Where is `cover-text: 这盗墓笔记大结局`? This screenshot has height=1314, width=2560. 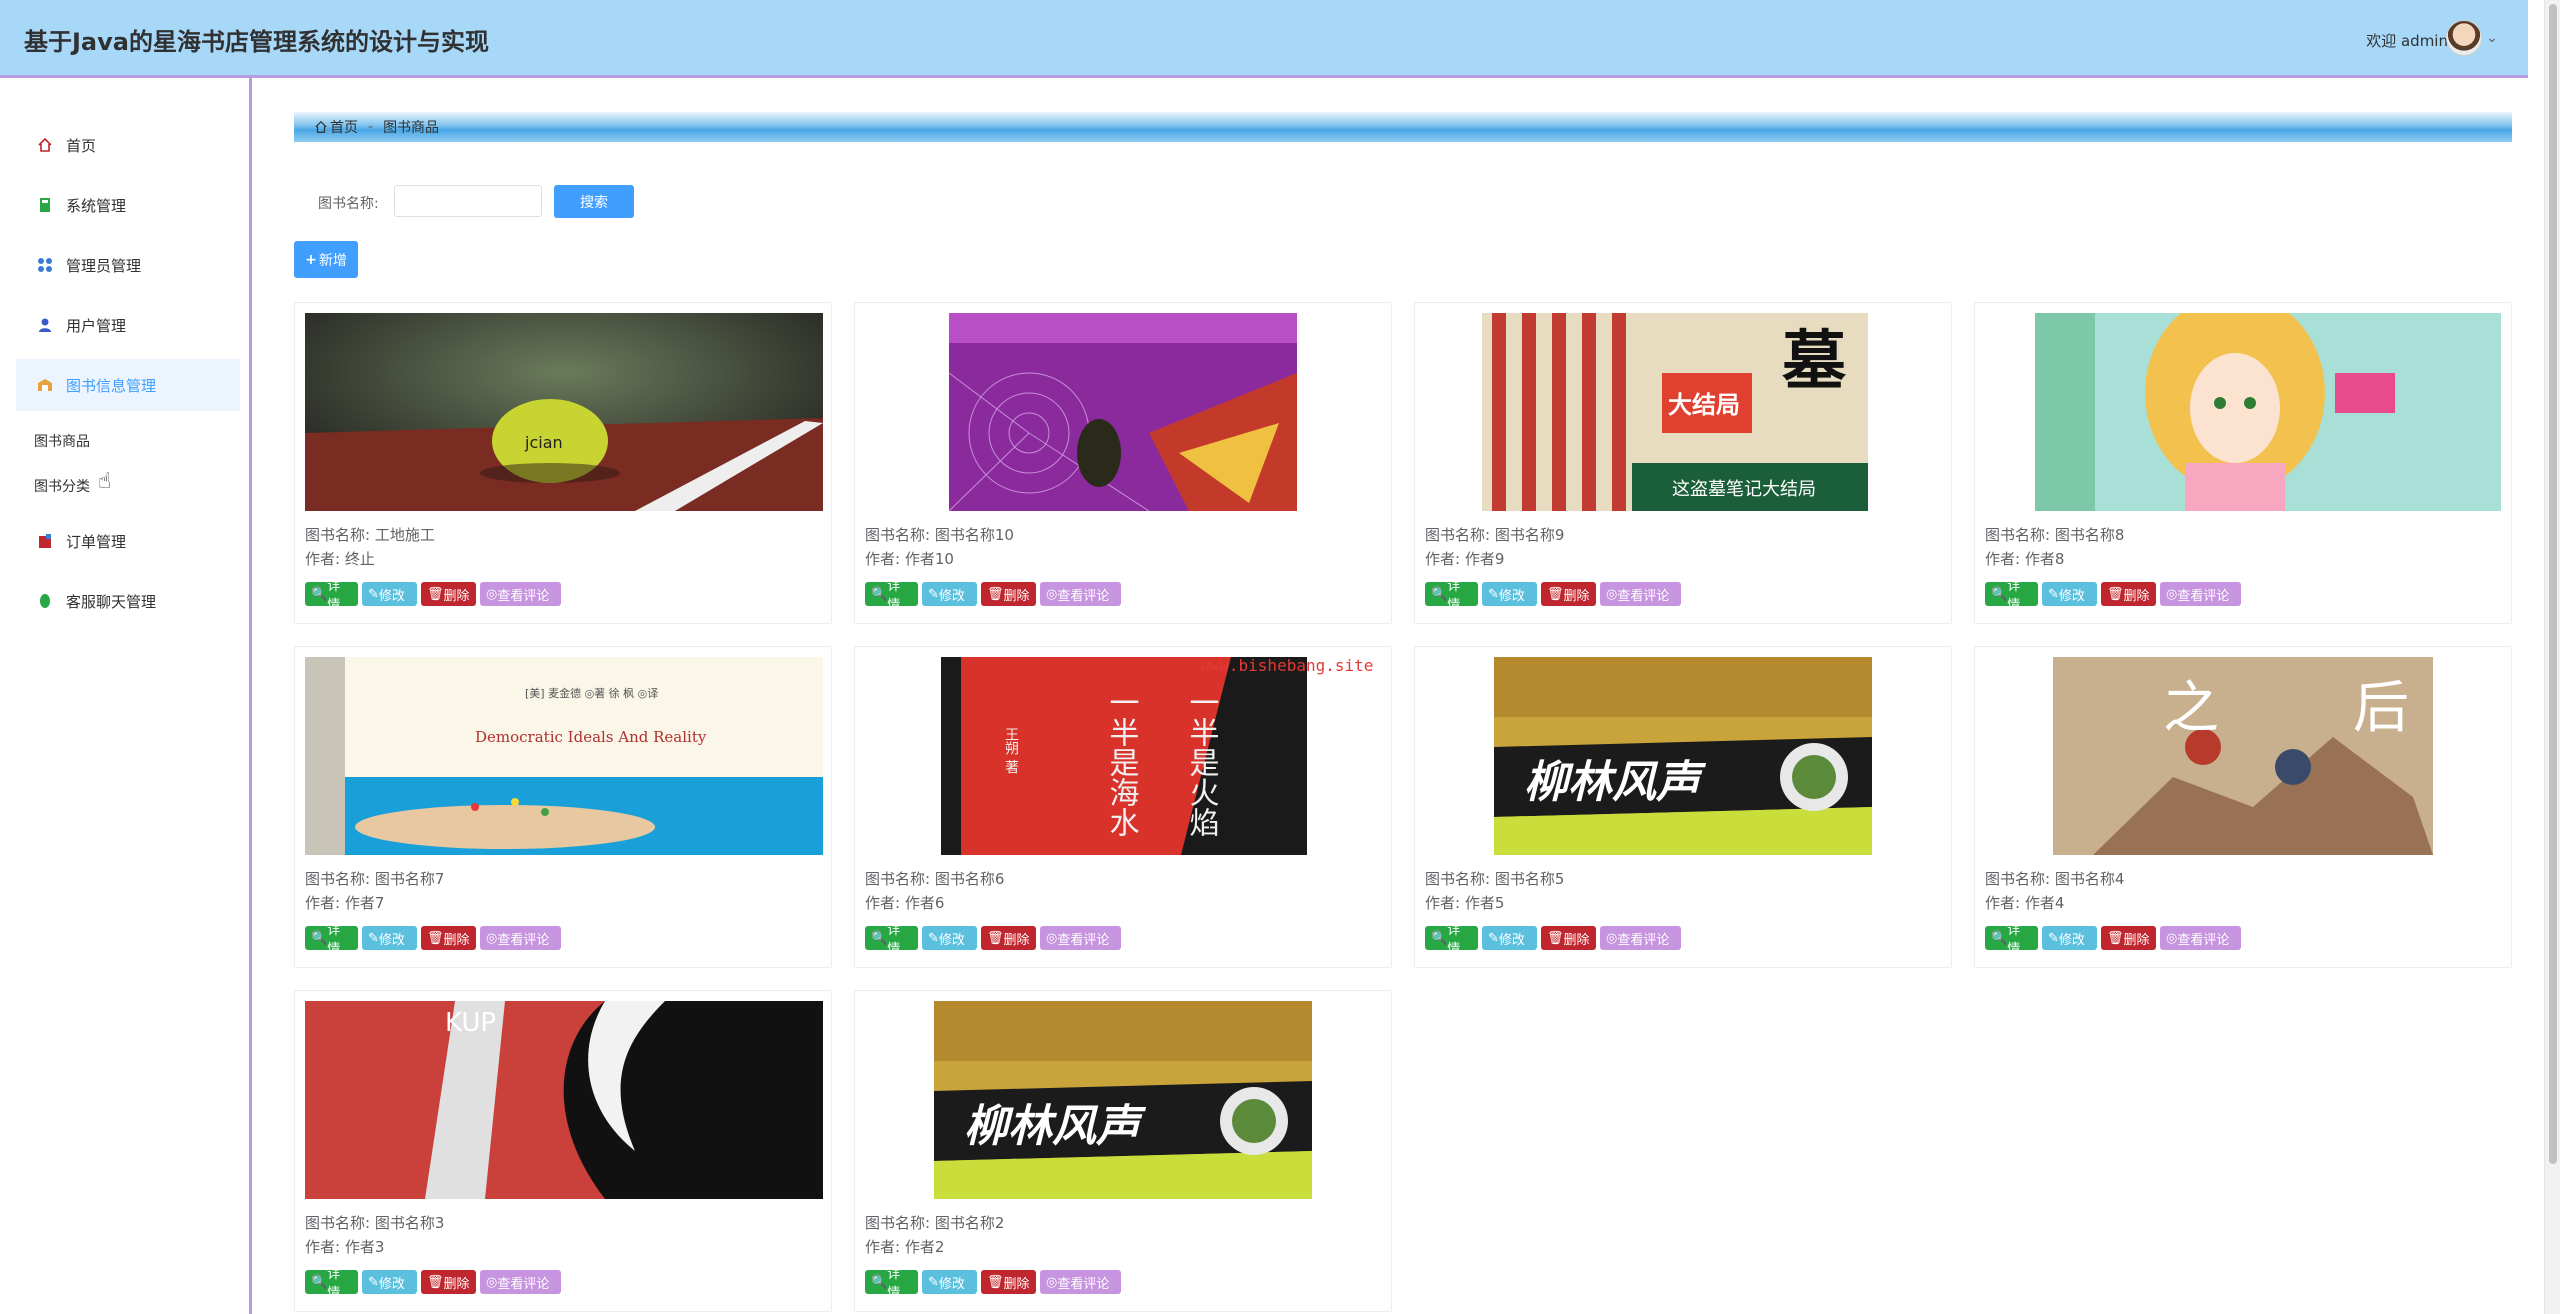 cover-text: 这盗墓笔记大结局 is located at coordinates (1744, 489).